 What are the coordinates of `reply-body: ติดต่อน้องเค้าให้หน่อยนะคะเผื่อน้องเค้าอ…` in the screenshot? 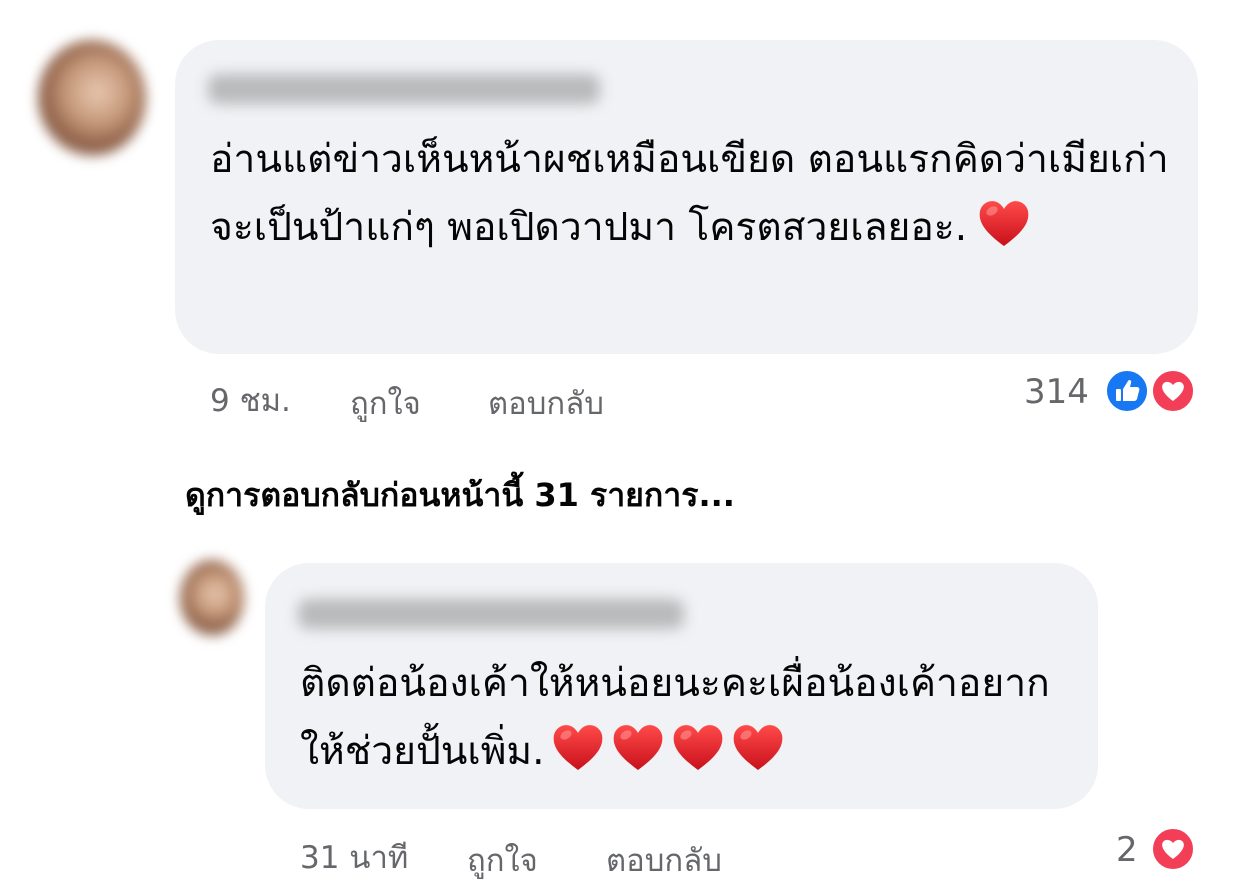 It's located at (695, 718).